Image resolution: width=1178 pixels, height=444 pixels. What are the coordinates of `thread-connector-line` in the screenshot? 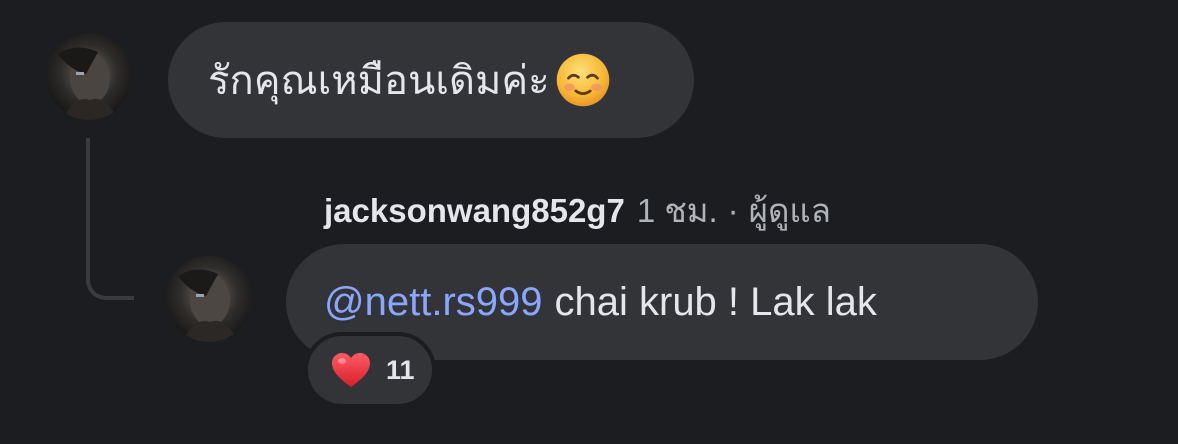 It's located at (110, 219).